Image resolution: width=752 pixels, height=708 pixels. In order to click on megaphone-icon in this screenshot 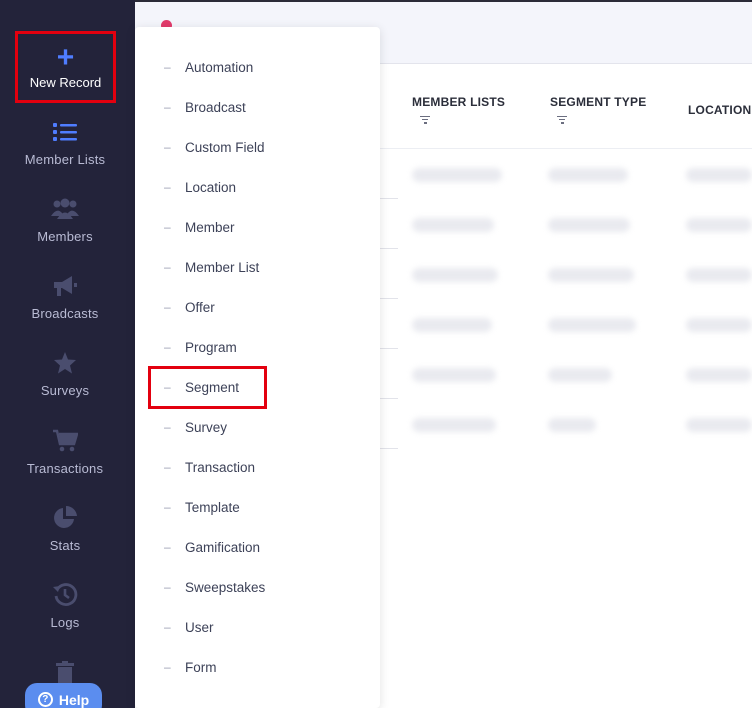, I will do `click(65, 286)`.